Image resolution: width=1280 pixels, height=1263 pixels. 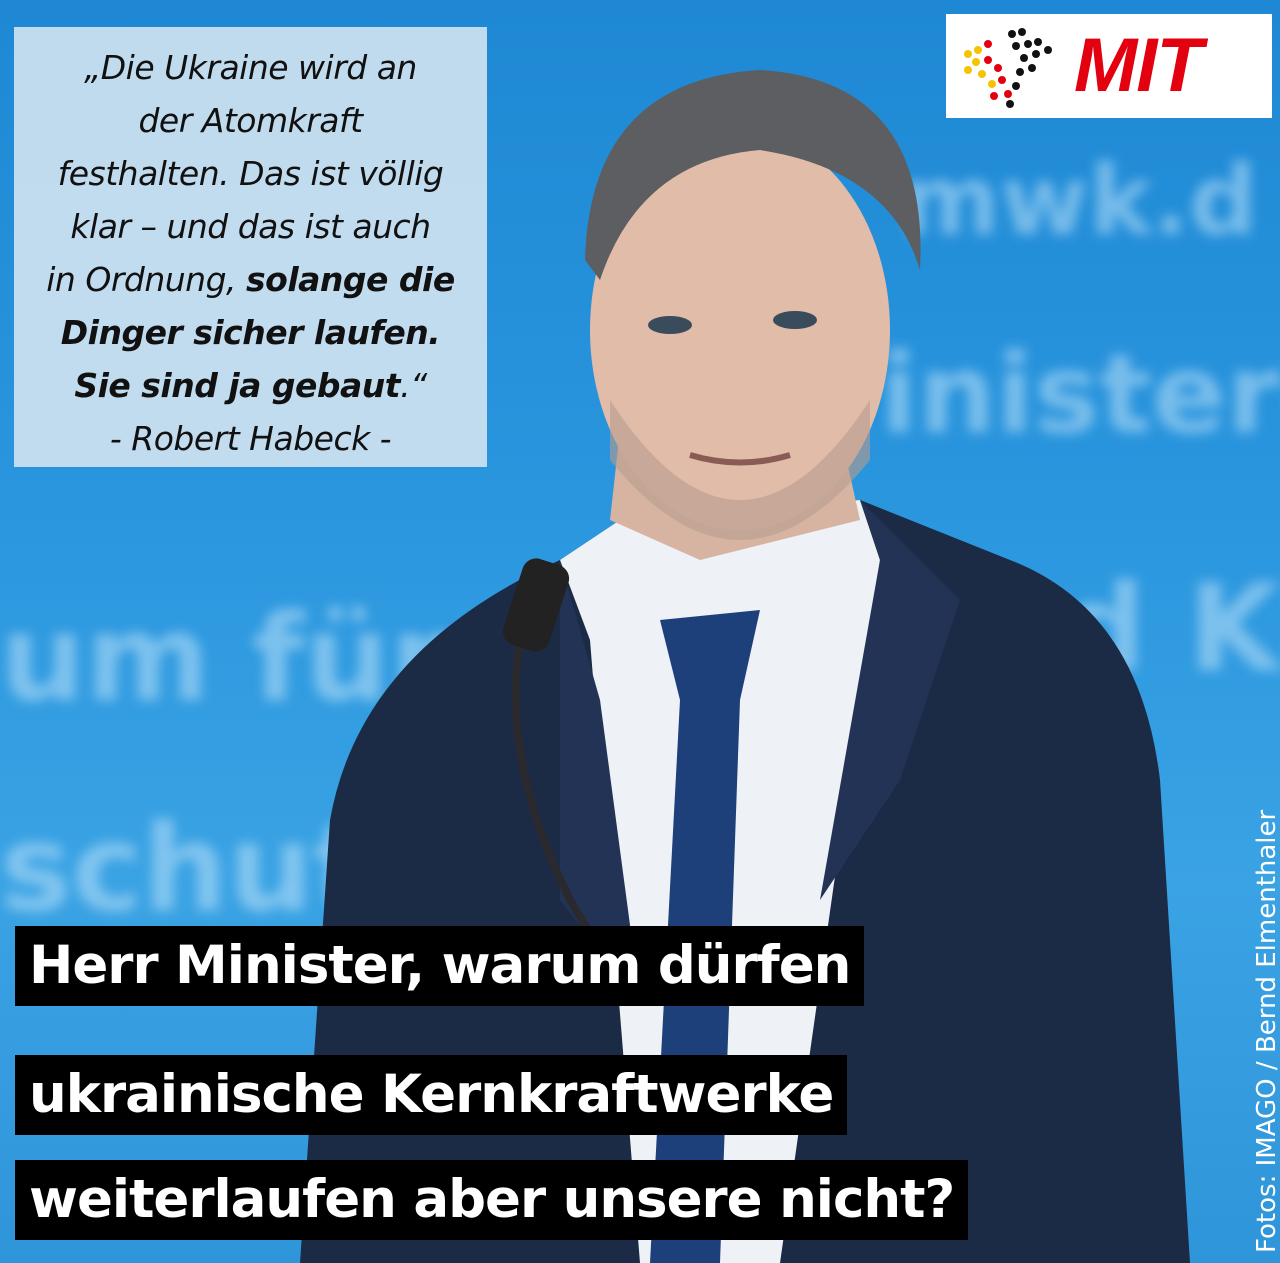 What do you see at coordinates (250, 438) in the screenshot?
I see `quote-attribution: - Robert Habeck -` at bounding box center [250, 438].